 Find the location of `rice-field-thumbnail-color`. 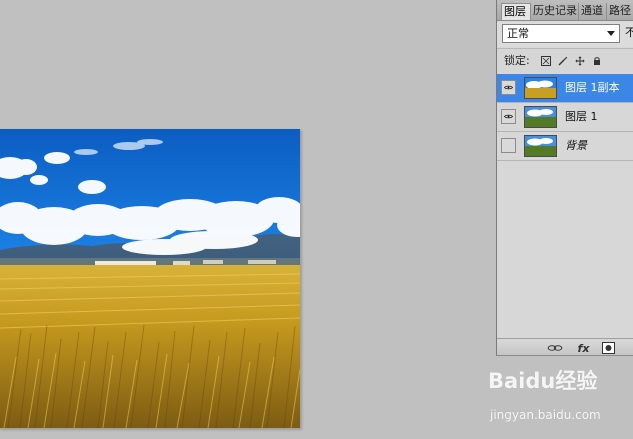

rice-field-thumbnail-color is located at coordinates (540, 88).